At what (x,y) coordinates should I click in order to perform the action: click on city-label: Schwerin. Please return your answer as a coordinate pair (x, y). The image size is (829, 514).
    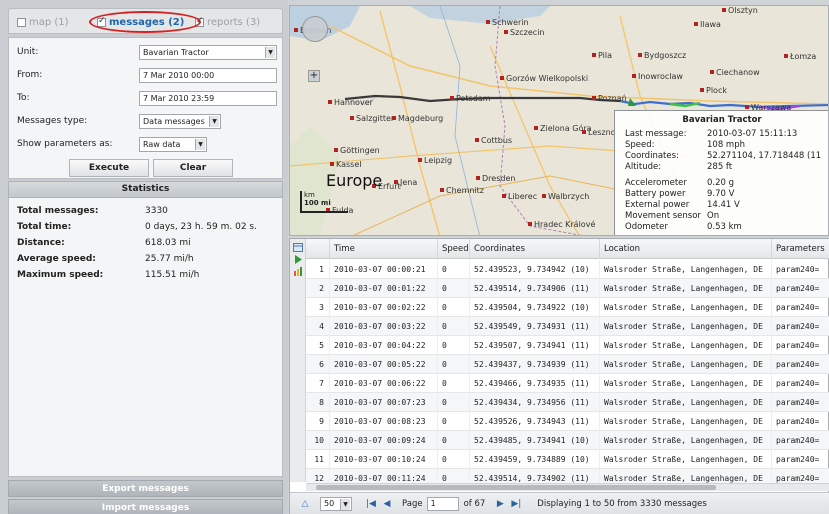
    Looking at the image, I should click on (507, 22).